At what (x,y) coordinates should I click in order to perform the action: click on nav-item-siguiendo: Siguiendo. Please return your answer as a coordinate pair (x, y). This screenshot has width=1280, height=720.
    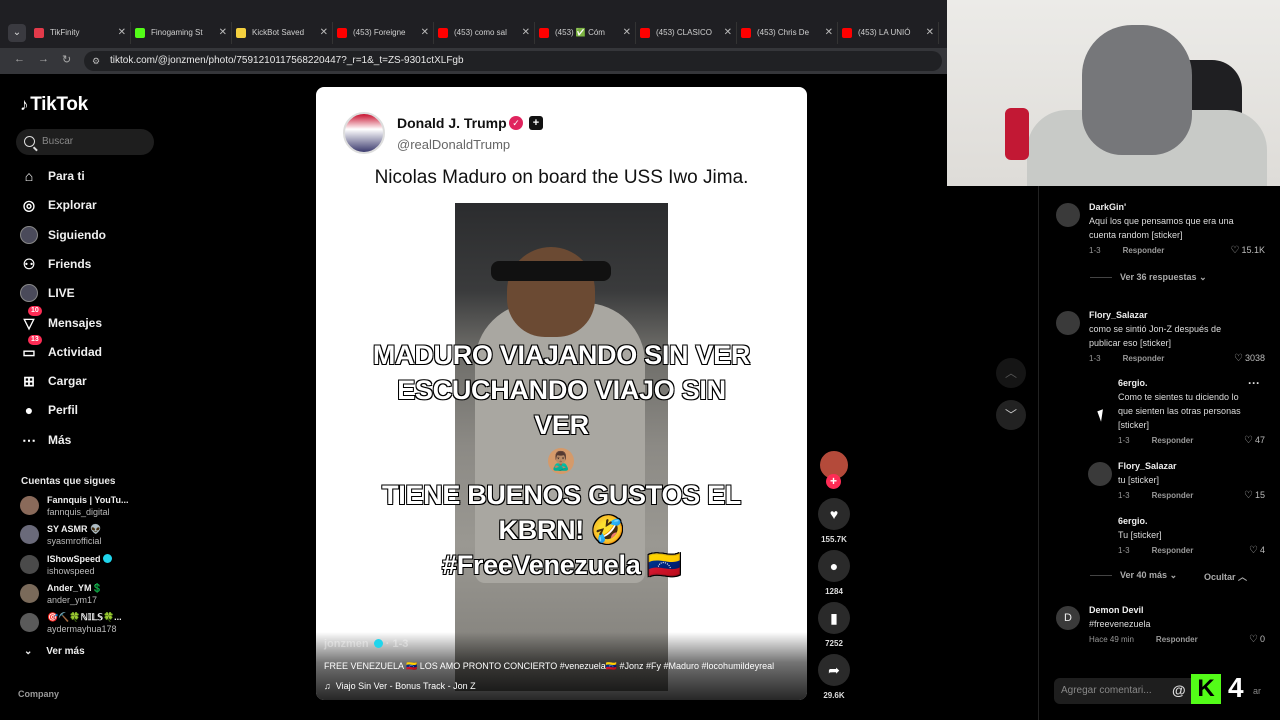
    Looking at the image, I should click on (63, 235).